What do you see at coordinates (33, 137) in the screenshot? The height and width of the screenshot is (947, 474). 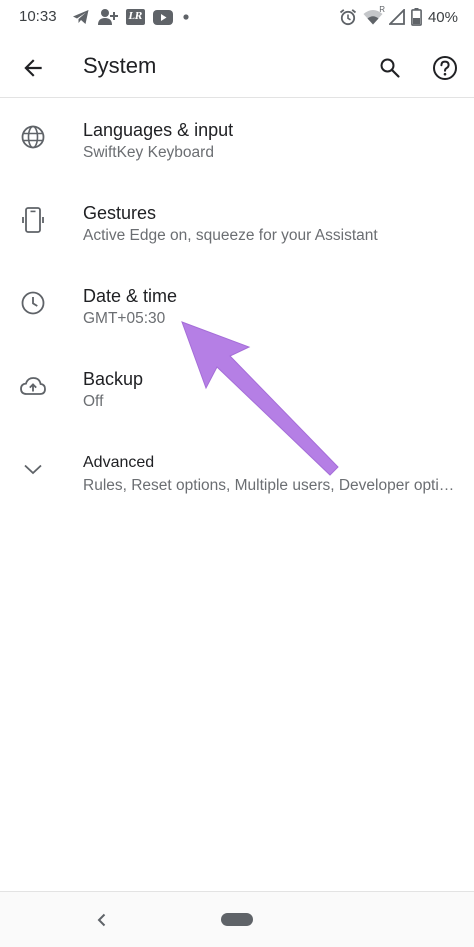 I see `globe-icon` at bounding box center [33, 137].